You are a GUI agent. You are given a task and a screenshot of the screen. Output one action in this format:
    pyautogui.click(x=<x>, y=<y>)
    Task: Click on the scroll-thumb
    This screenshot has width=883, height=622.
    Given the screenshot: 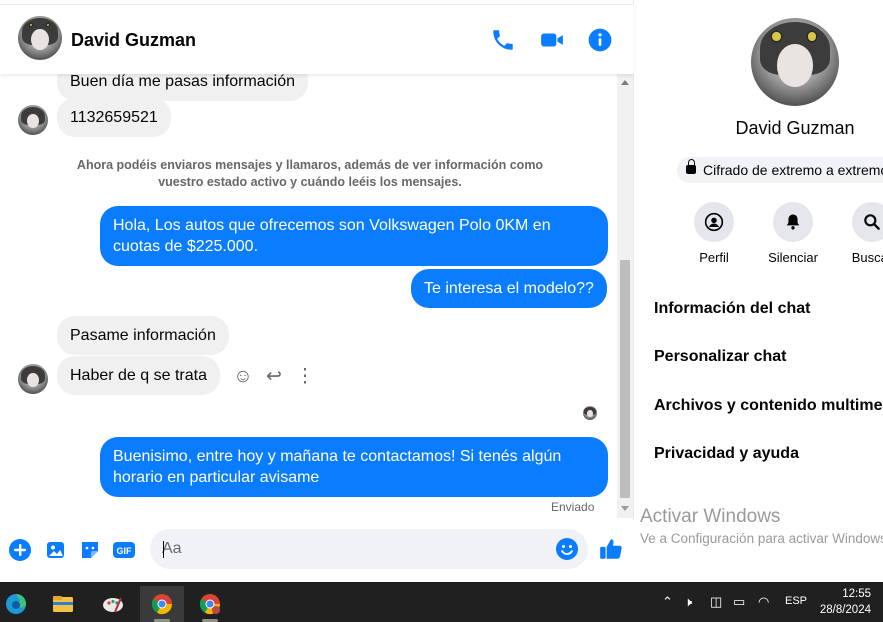 What is the action you would take?
    pyautogui.click(x=625, y=379)
    